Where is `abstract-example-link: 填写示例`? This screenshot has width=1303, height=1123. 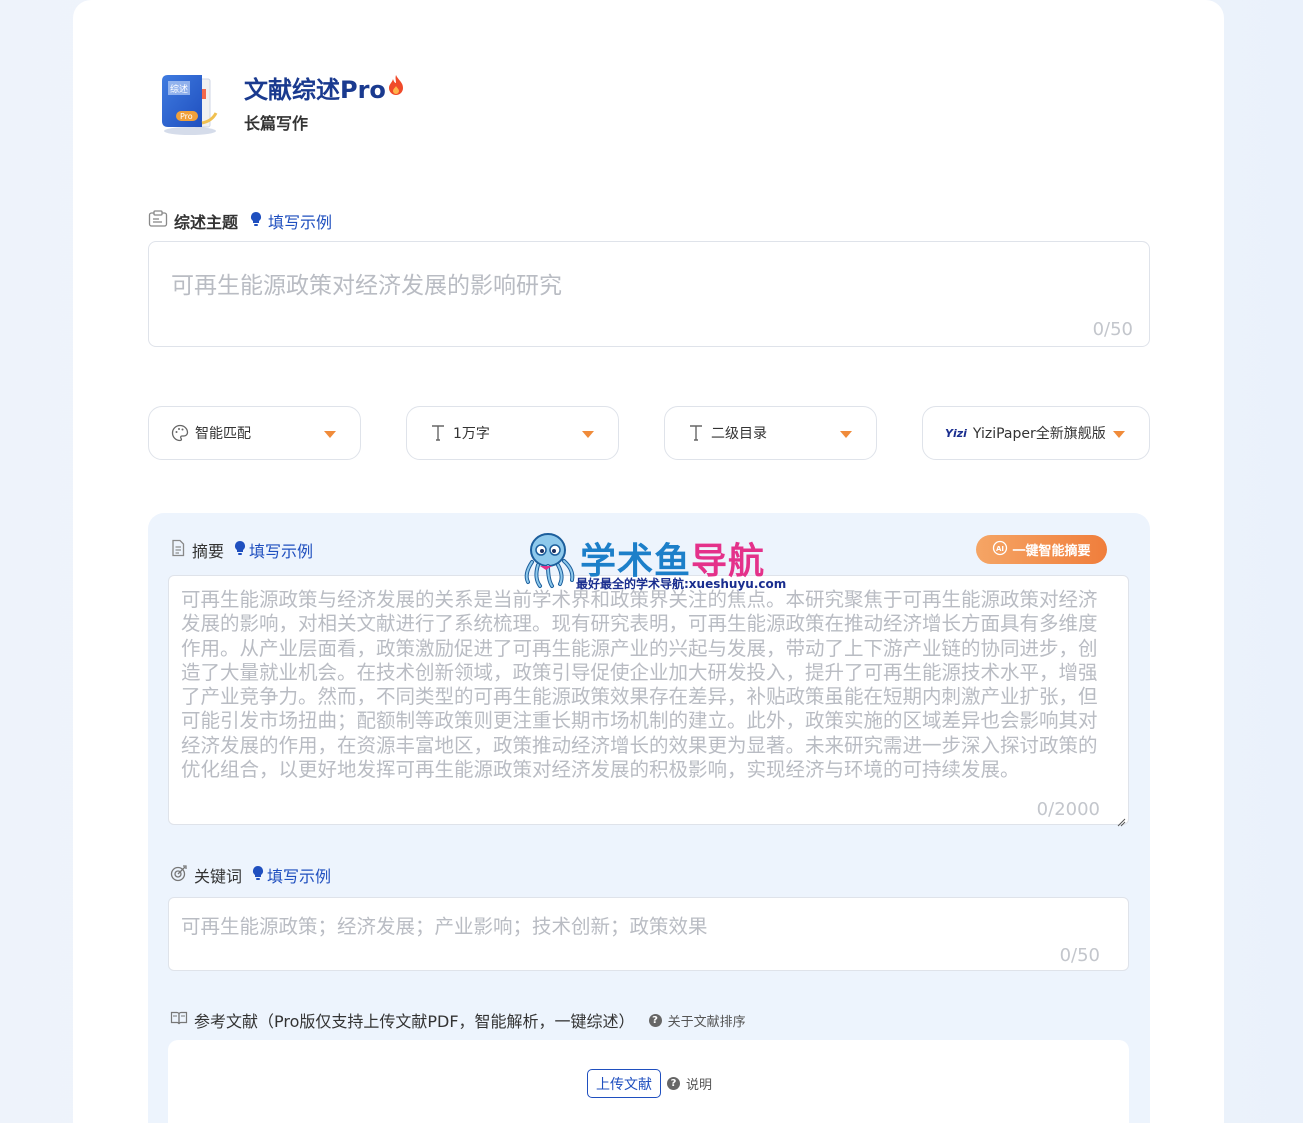 abstract-example-link: 填写示例 is located at coordinates (273, 550).